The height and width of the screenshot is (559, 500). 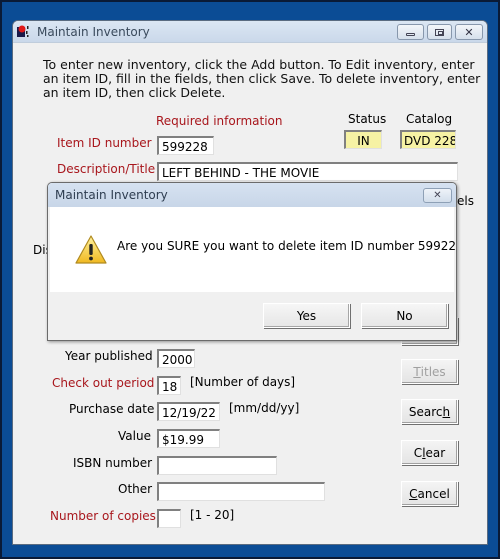 What do you see at coordinates (425, 411) in the screenshot?
I see `search-label-pre: Searc` at bounding box center [425, 411].